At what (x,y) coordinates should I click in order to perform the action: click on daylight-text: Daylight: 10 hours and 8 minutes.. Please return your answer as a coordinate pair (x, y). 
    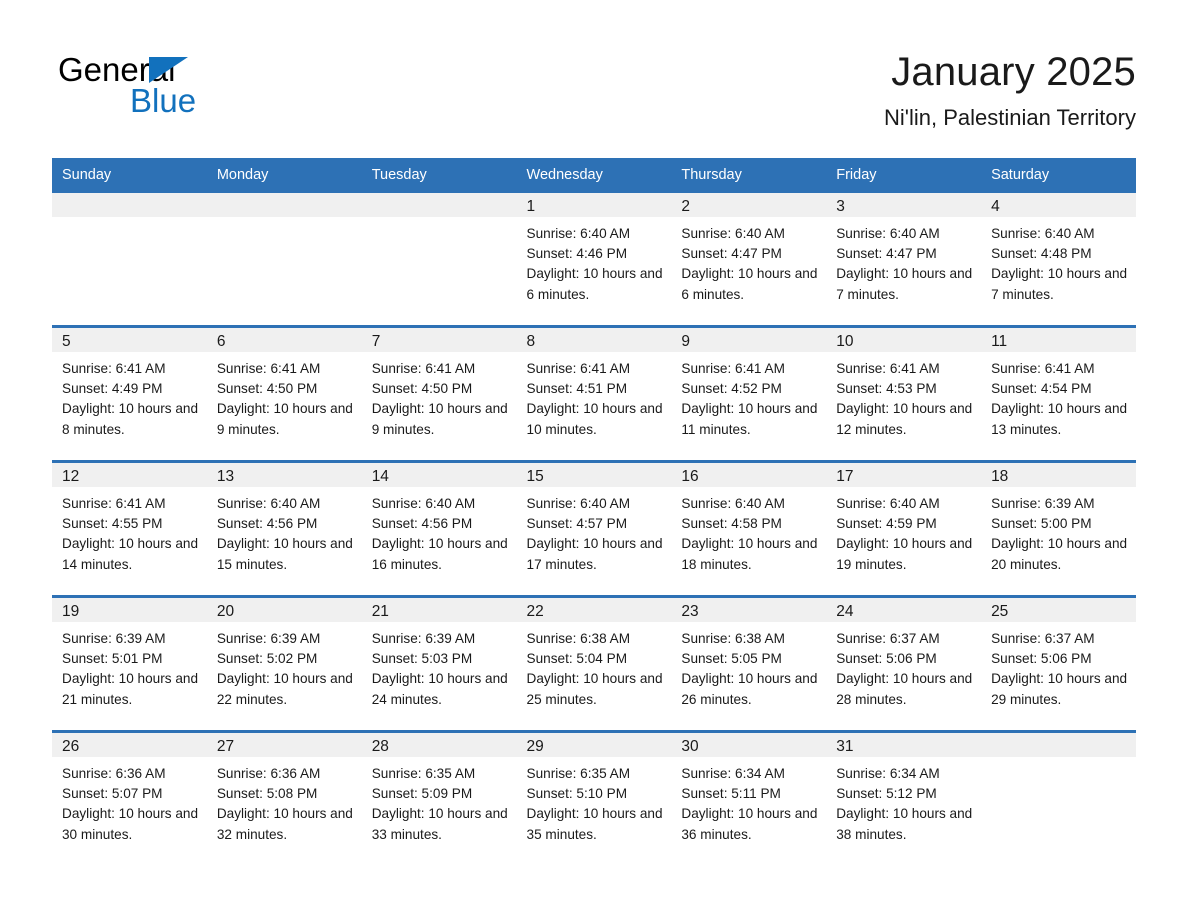
    Looking at the image, I should click on (130, 419).